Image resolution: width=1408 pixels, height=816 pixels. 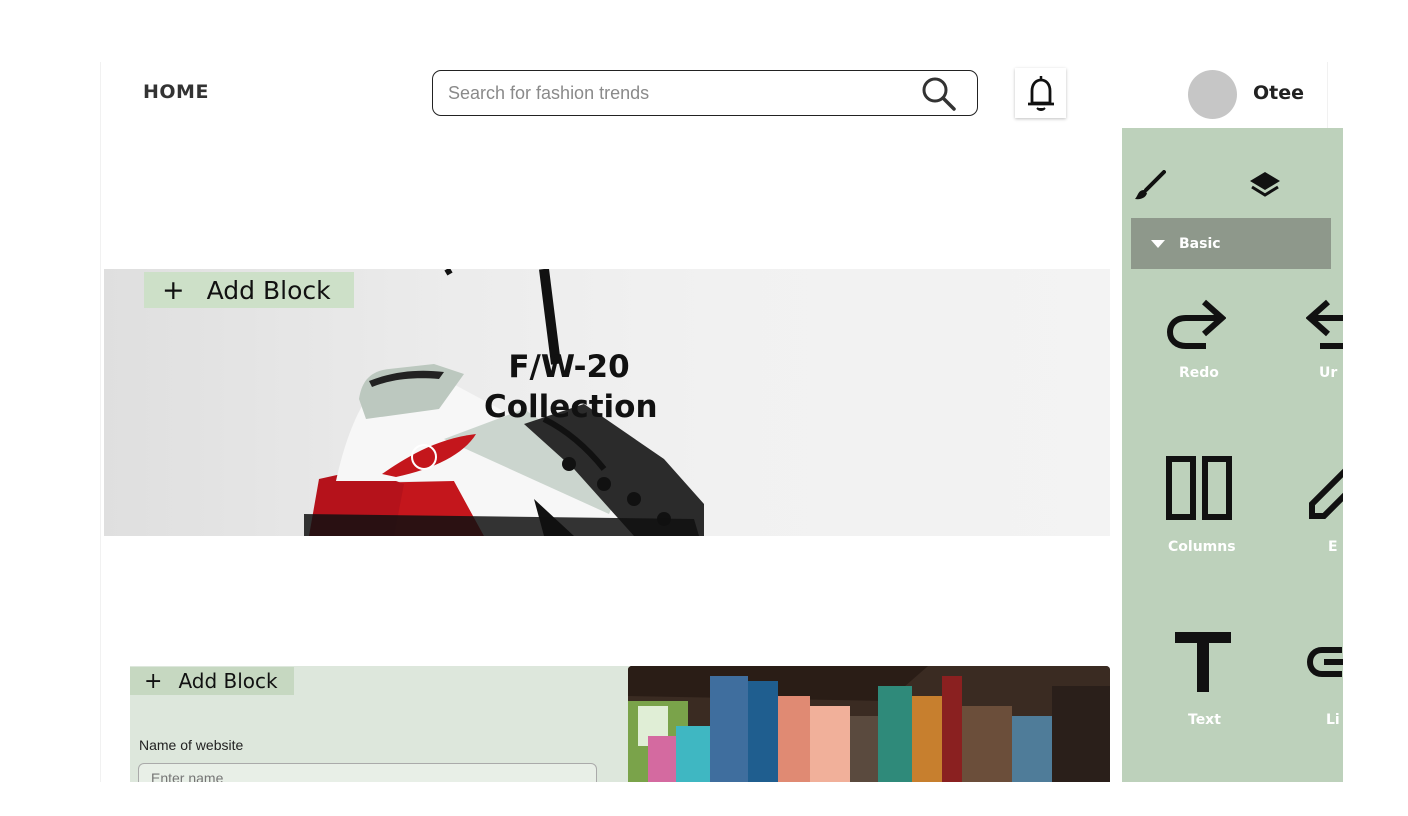 What do you see at coordinates (673, 93) in the screenshot?
I see `search-input` at bounding box center [673, 93].